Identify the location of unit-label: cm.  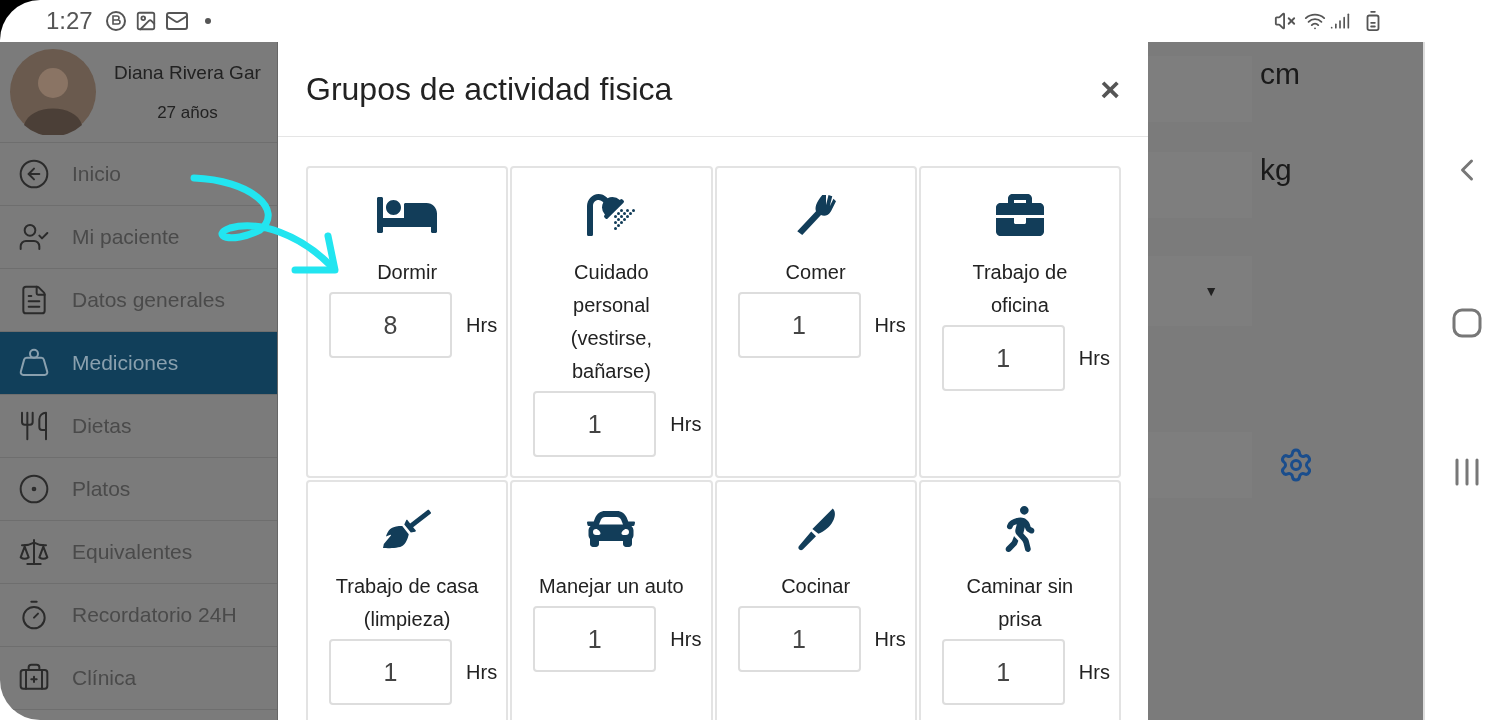
(1280, 75).